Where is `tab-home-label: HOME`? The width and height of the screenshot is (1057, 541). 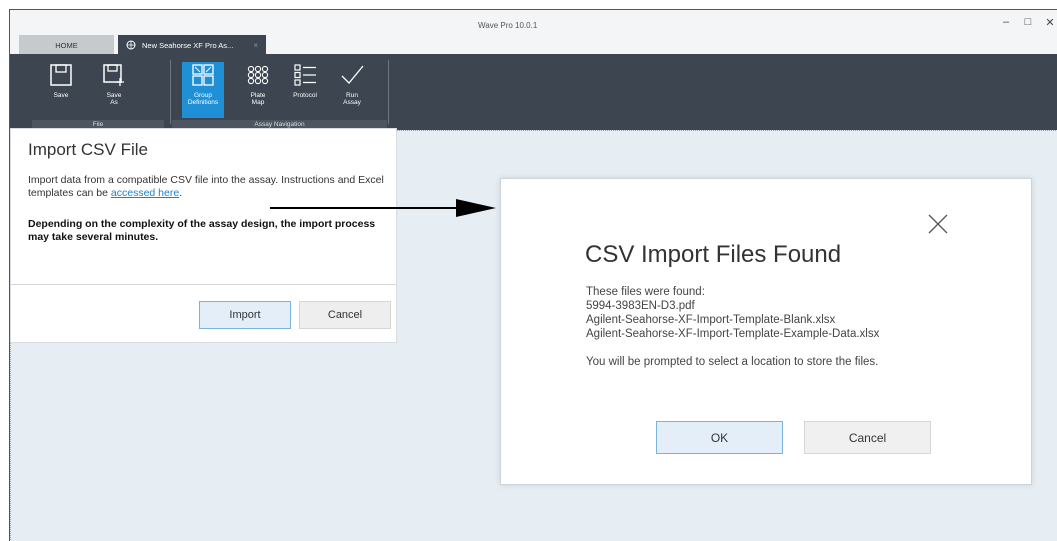
tab-home-label: HOME is located at coordinates (66, 45).